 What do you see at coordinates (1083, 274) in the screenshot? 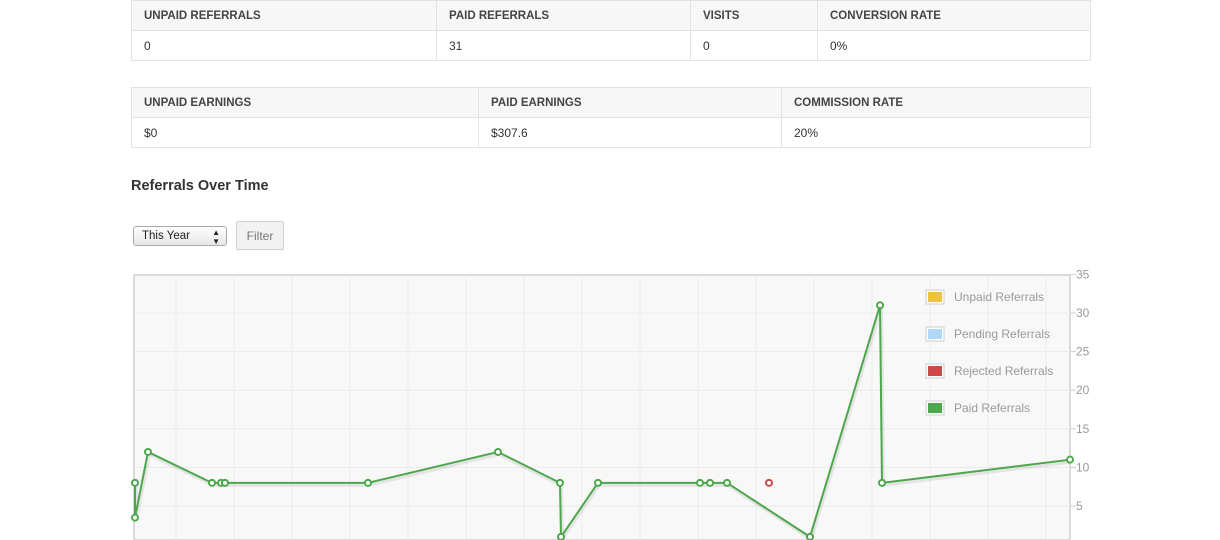
I see `y-tick-label: 35` at bounding box center [1083, 274].